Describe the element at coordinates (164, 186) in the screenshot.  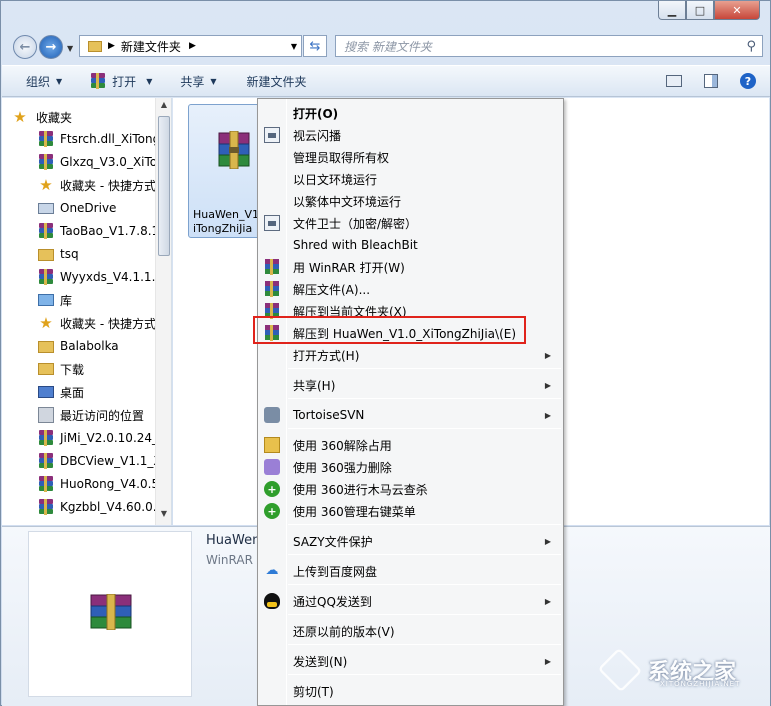
I see `scrollbar-thumb` at that location.